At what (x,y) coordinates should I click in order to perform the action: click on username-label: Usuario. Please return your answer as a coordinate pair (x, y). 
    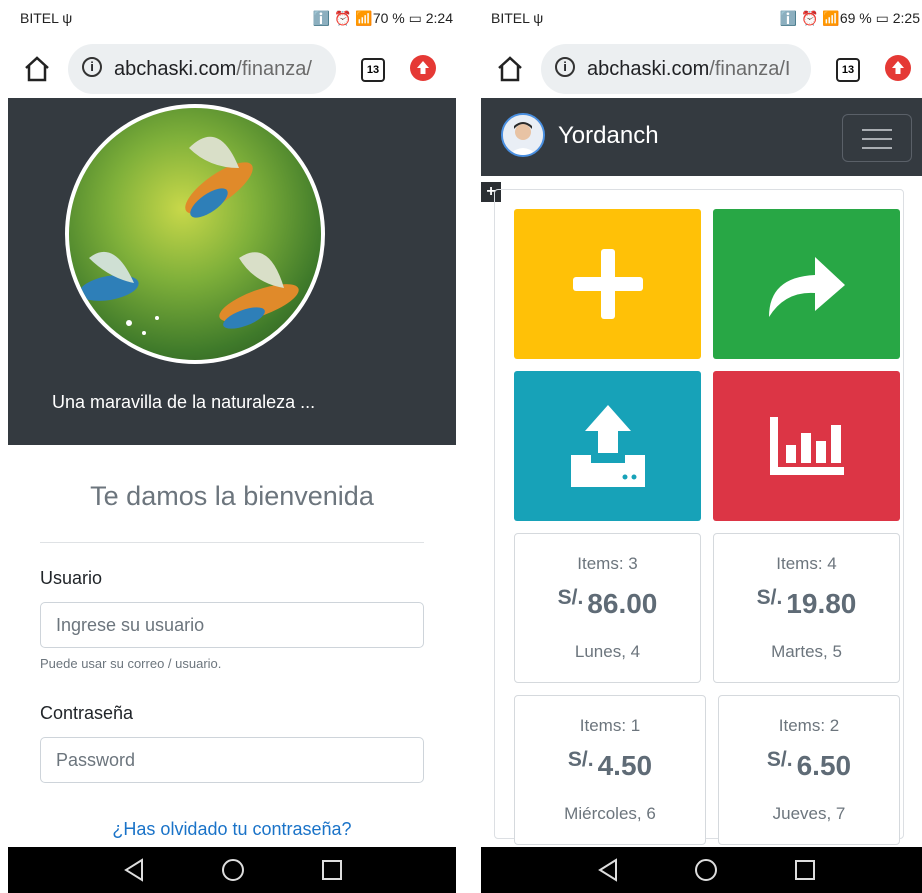
    Looking at the image, I should click on (71, 578).